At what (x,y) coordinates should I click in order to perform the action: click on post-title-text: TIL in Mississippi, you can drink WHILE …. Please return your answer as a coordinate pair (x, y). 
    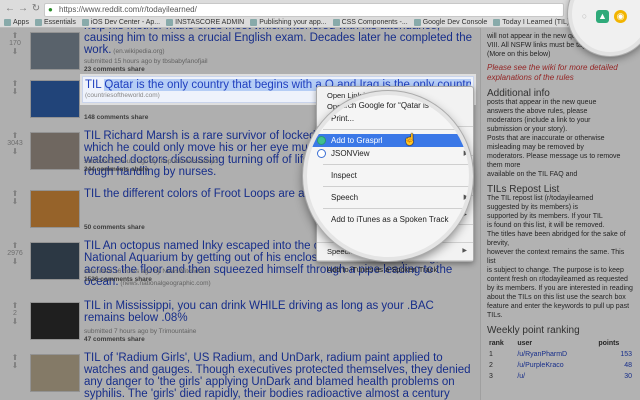
    Looking at the image, I should click on (259, 312).